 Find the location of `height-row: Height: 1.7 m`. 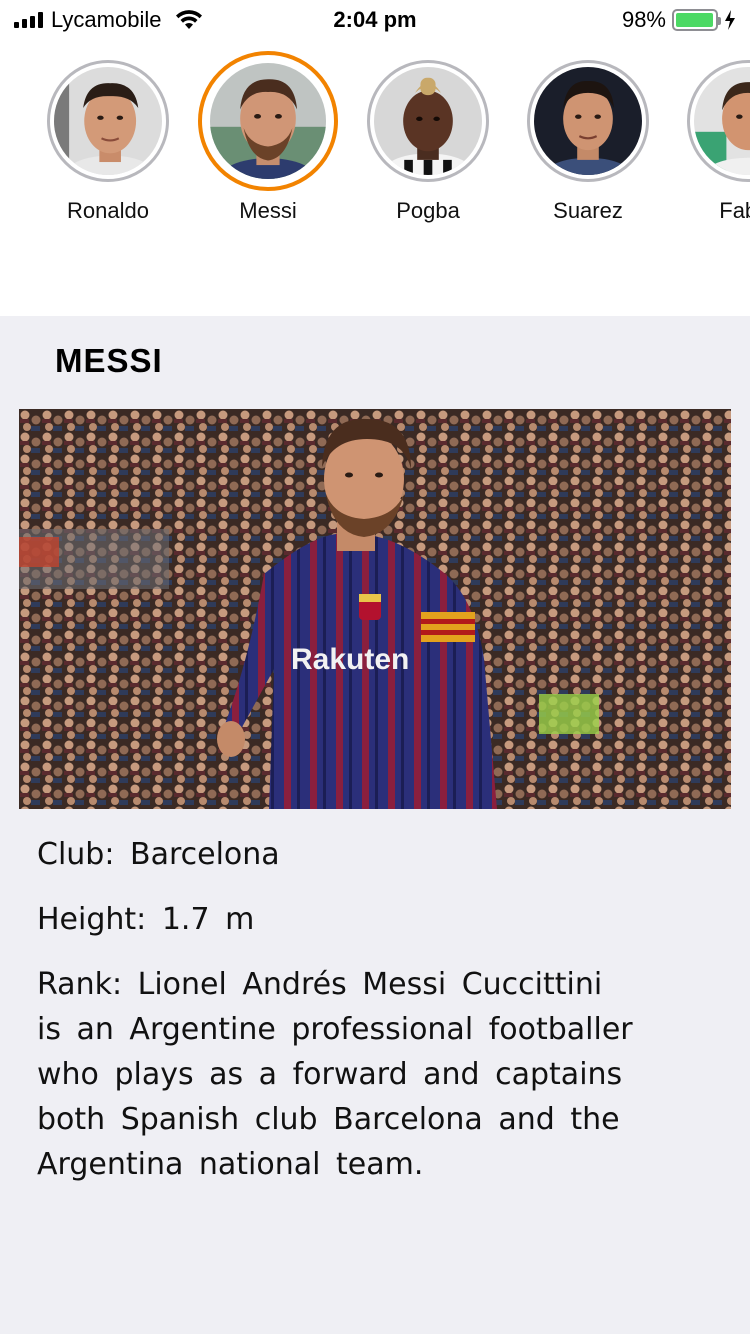

height-row: Height: 1.7 m is located at coordinates (337, 919).